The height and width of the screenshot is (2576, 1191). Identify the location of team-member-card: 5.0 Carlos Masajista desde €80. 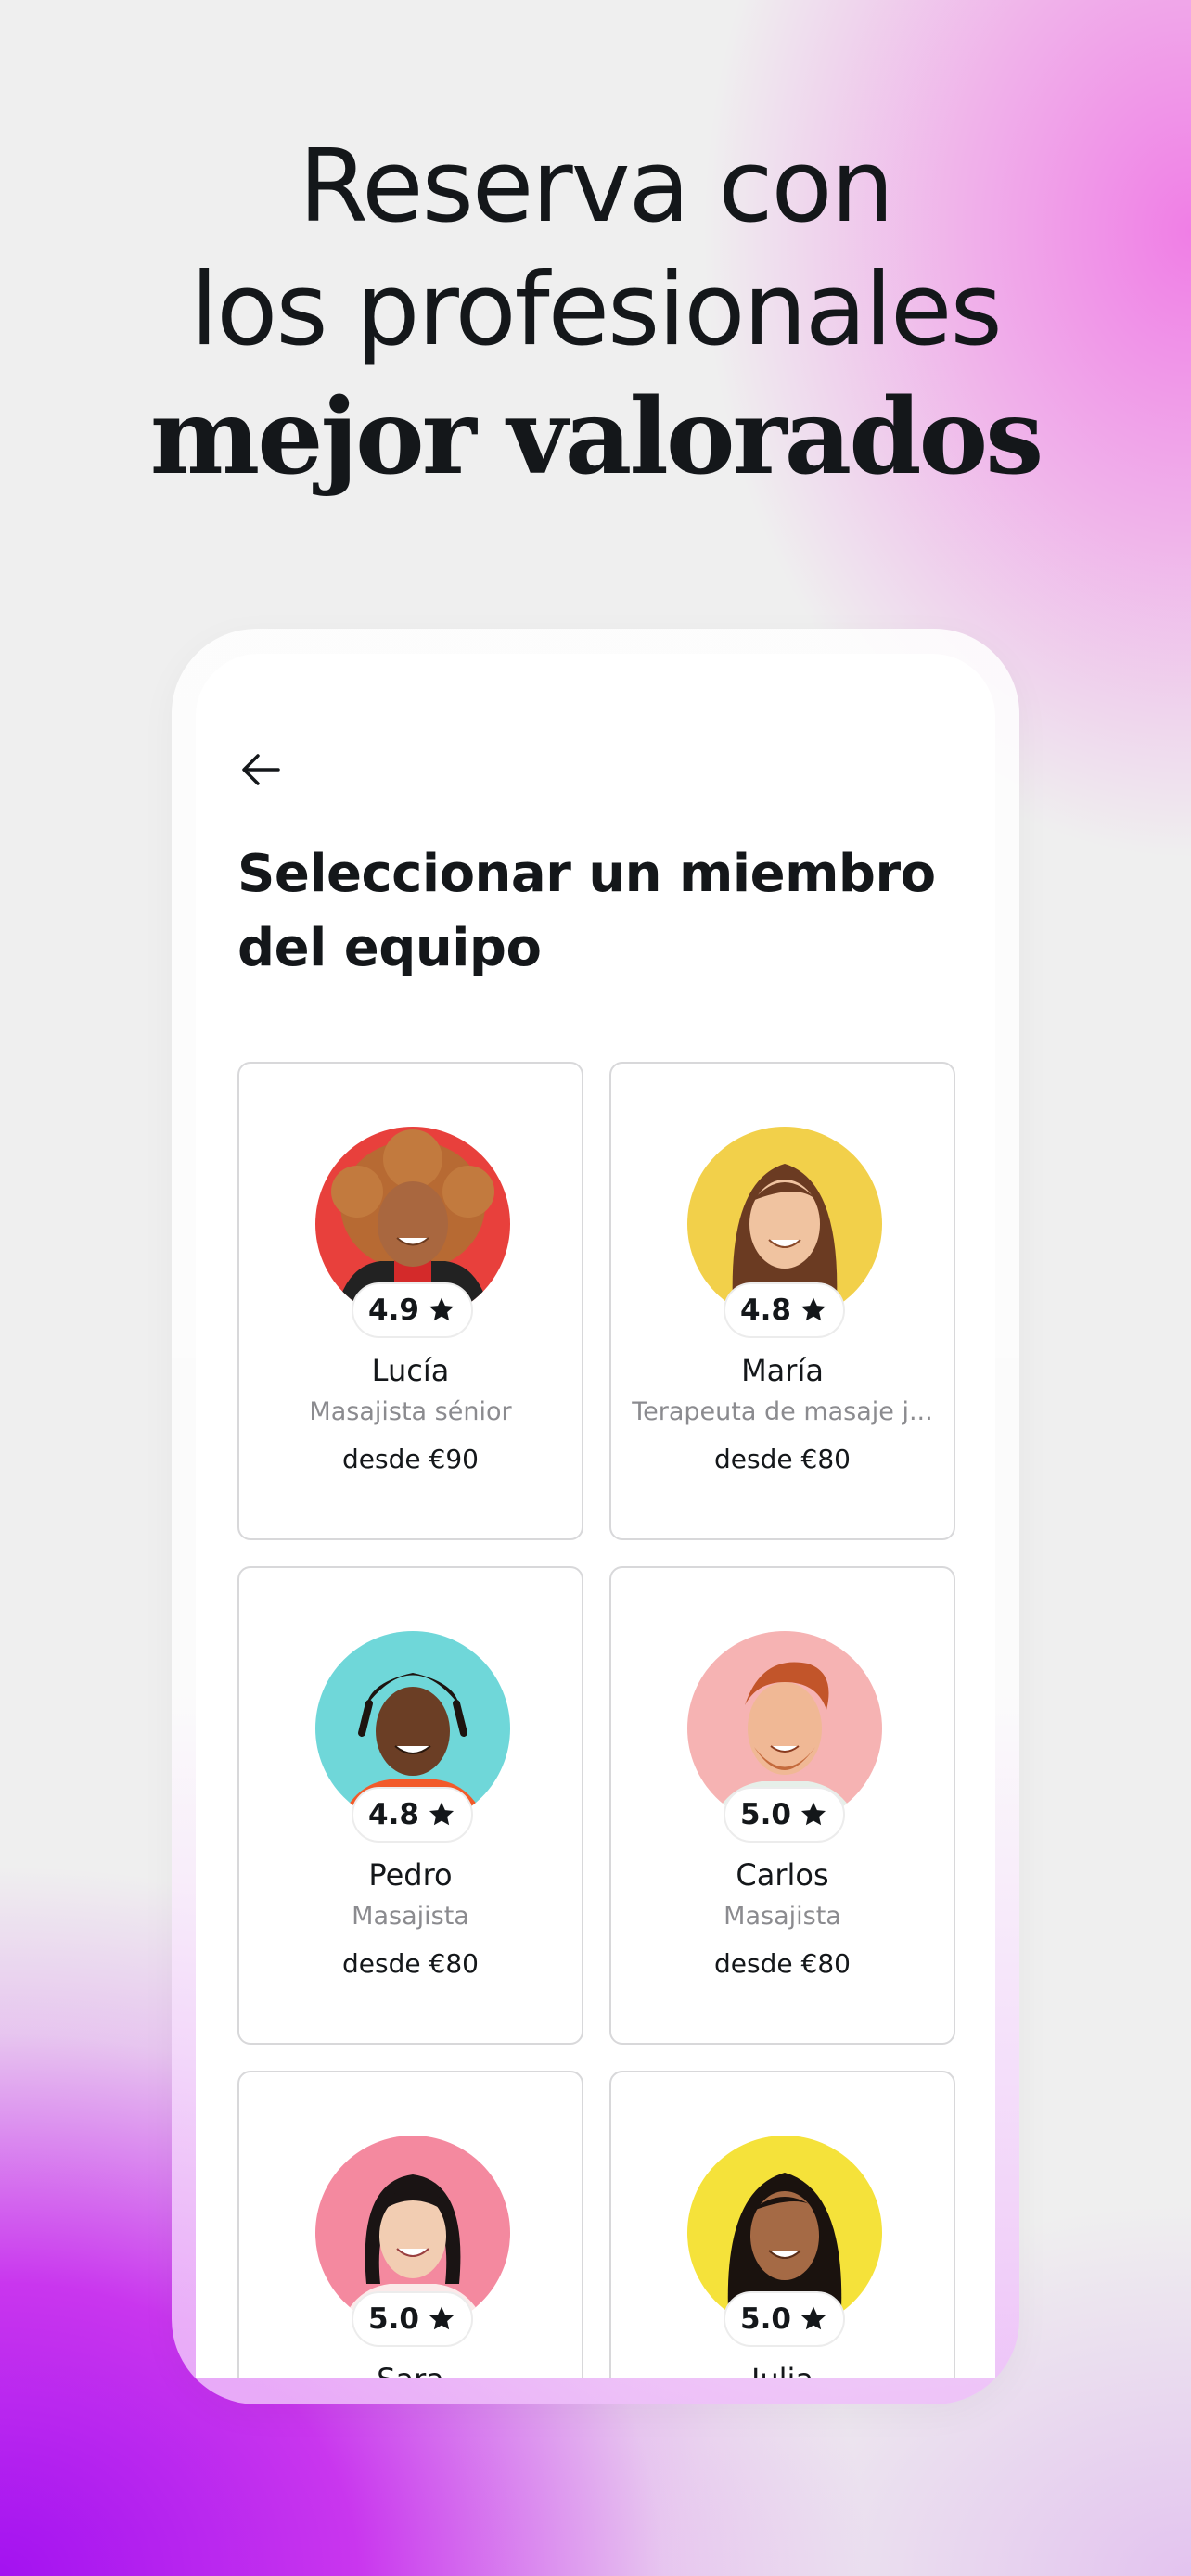
(782, 1806).